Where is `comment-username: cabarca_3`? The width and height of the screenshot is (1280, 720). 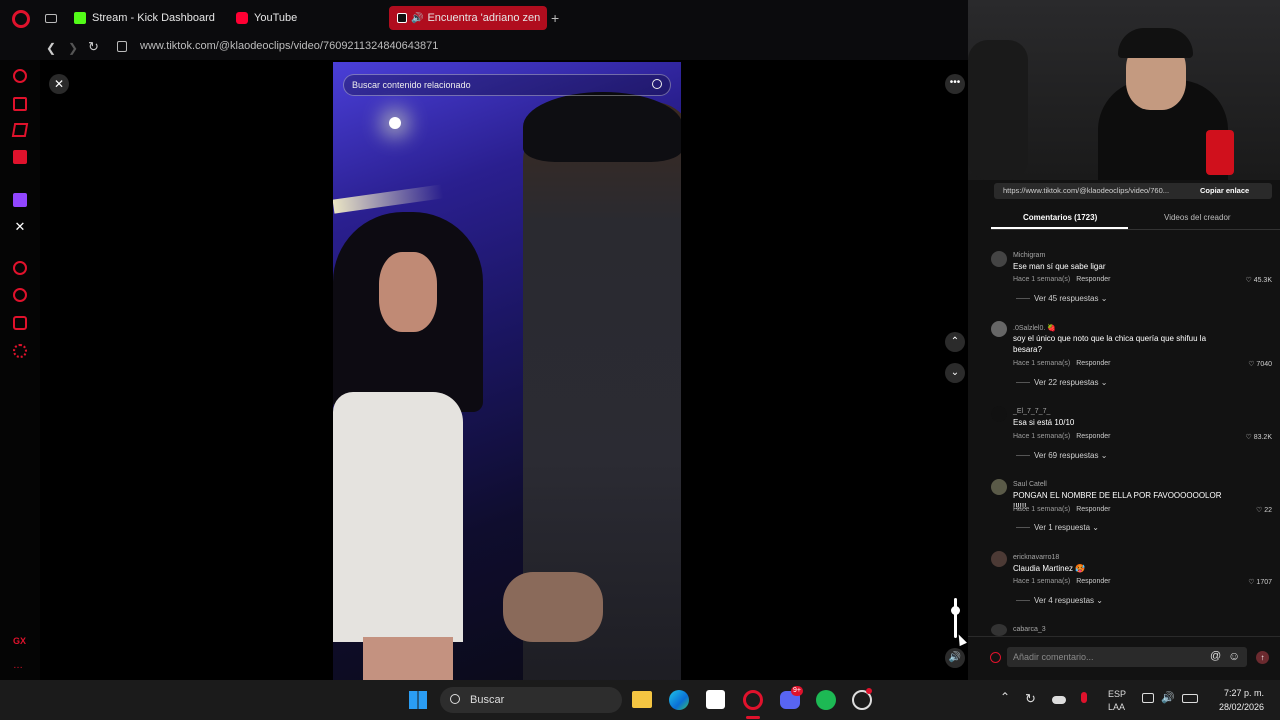 comment-username: cabarca_3 is located at coordinates (1029, 629).